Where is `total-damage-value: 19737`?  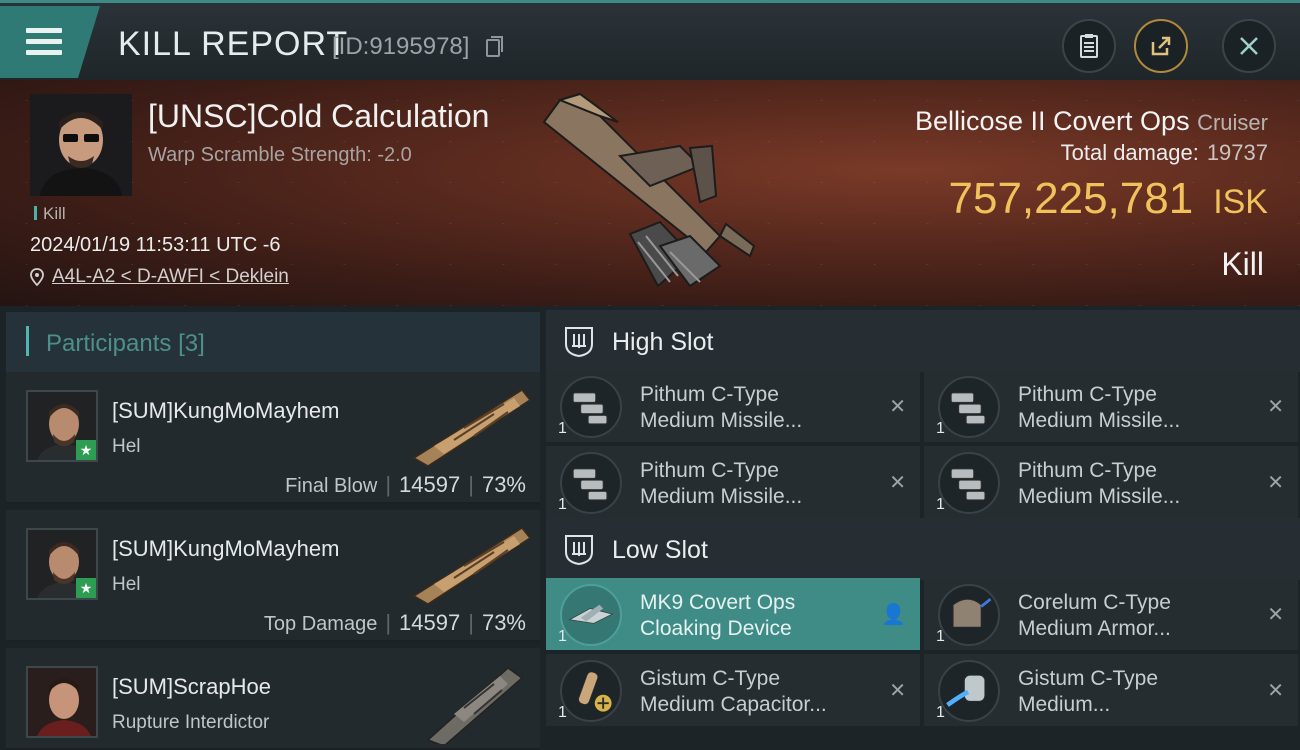
total-damage-value: 19737 is located at coordinates (1237, 152).